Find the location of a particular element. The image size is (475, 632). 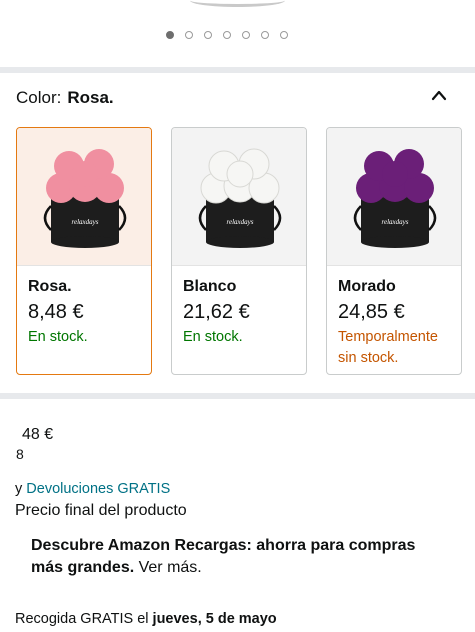

price-fraction: 8 is located at coordinates (20, 454).